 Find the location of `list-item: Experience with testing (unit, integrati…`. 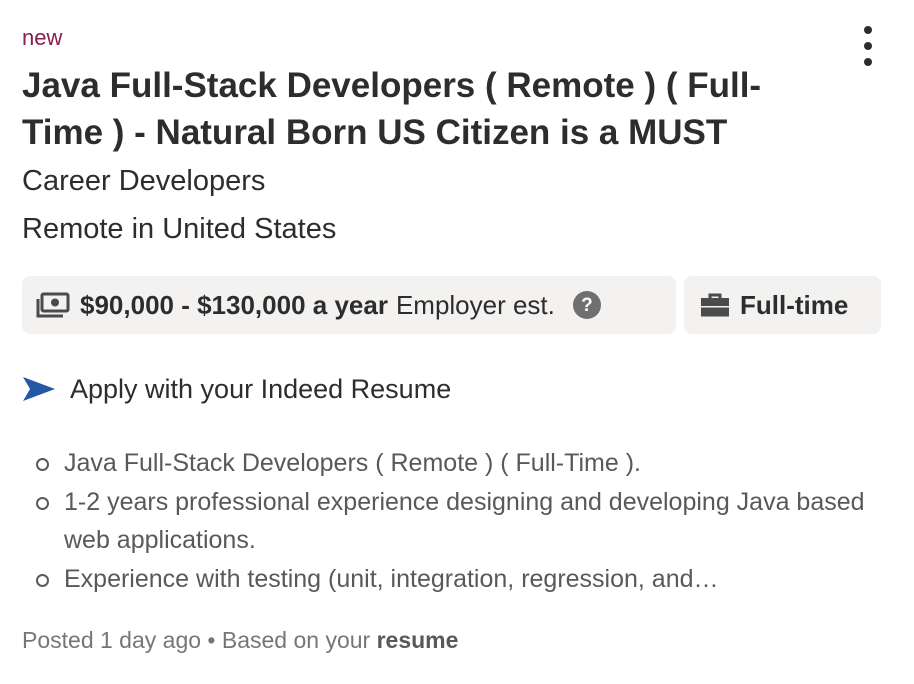

list-item: Experience with testing (unit, integrati… is located at coordinates (454, 579).